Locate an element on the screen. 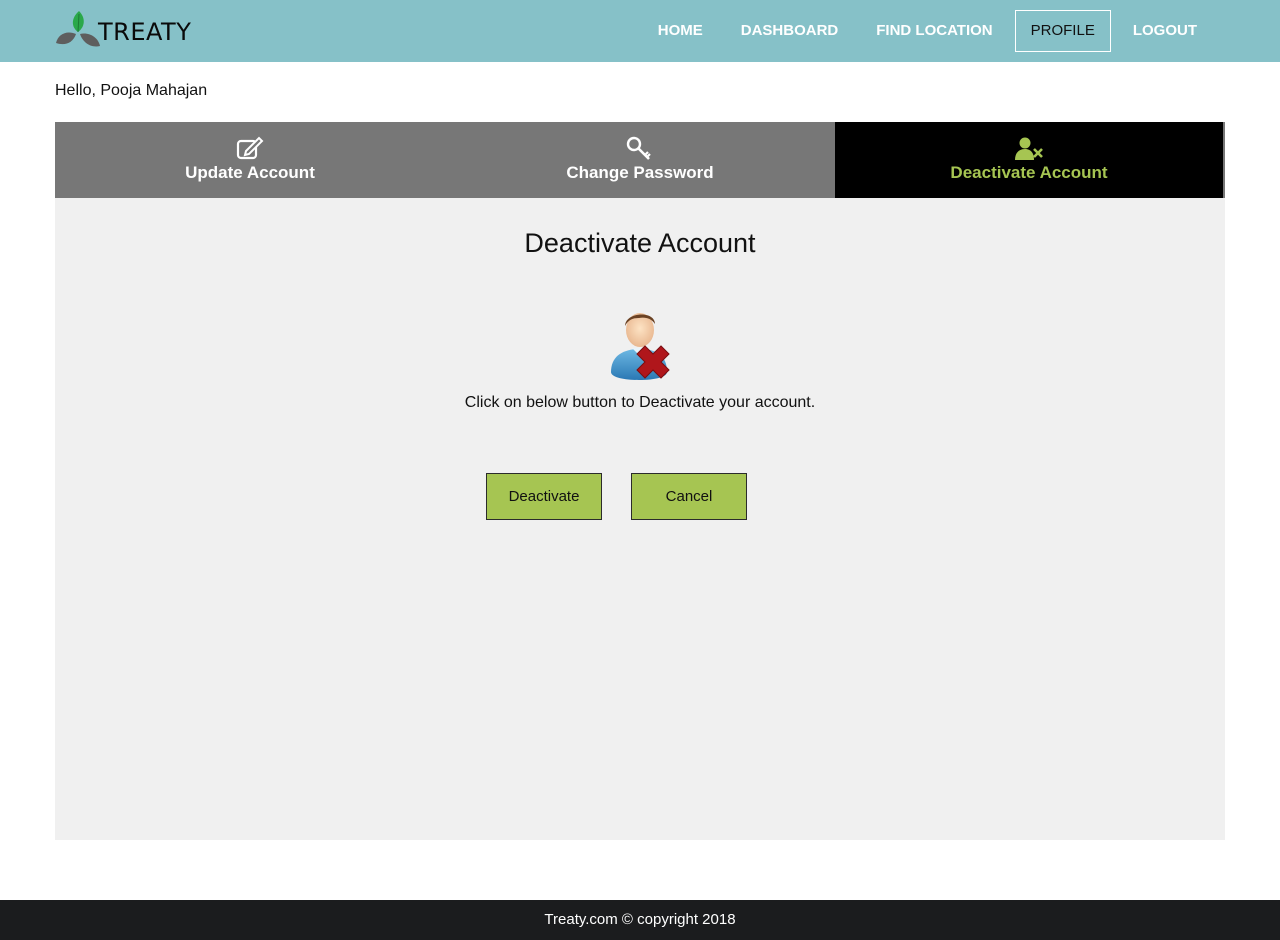 This screenshot has height=940, width=1280. tab-change-password: Change Password is located at coordinates (640, 160).